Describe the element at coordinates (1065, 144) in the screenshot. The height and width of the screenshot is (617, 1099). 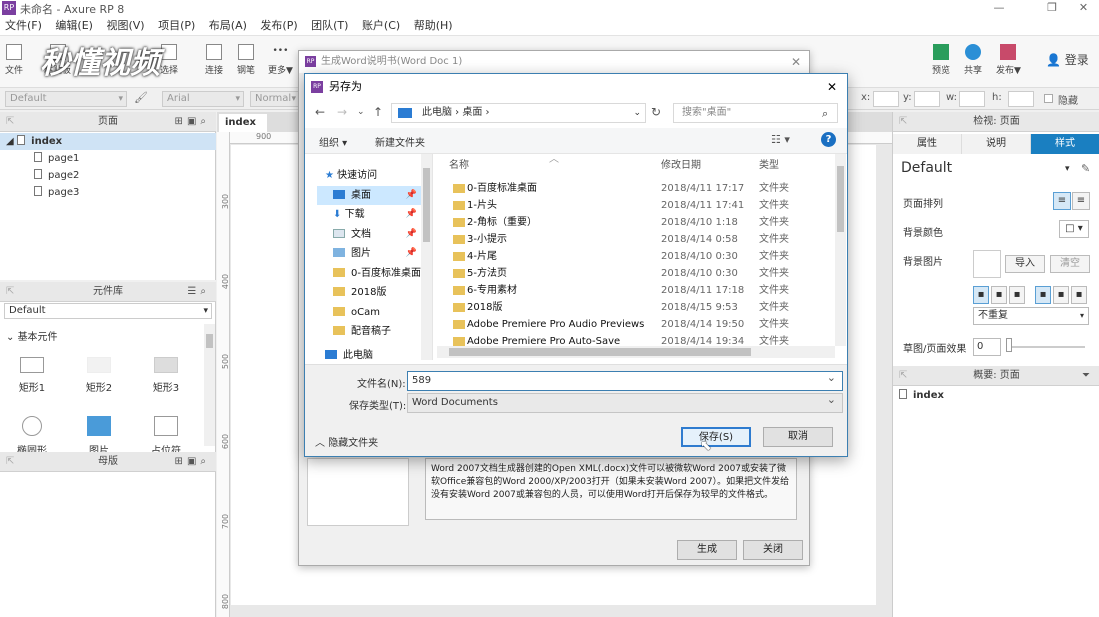
I see `tab-style: 样式` at that location.